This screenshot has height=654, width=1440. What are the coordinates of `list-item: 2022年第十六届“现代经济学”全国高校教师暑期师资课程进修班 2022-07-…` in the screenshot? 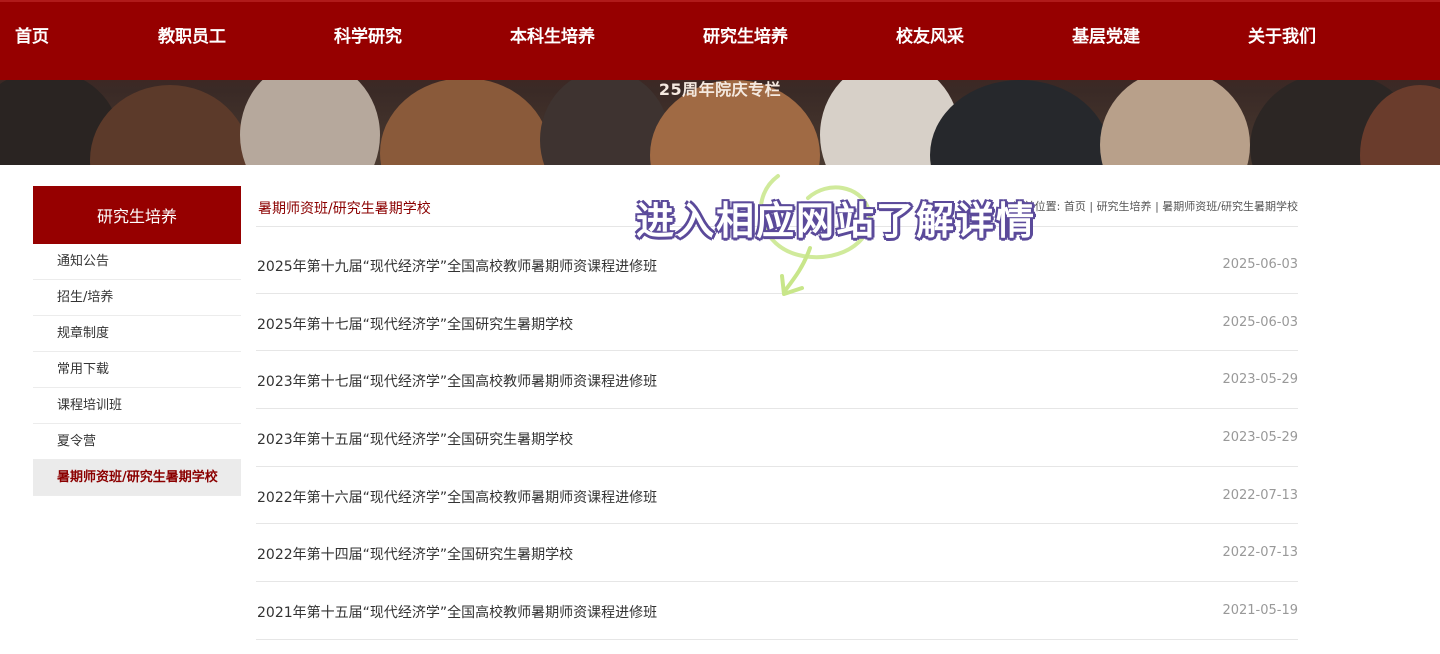 It's located at (777, 496).